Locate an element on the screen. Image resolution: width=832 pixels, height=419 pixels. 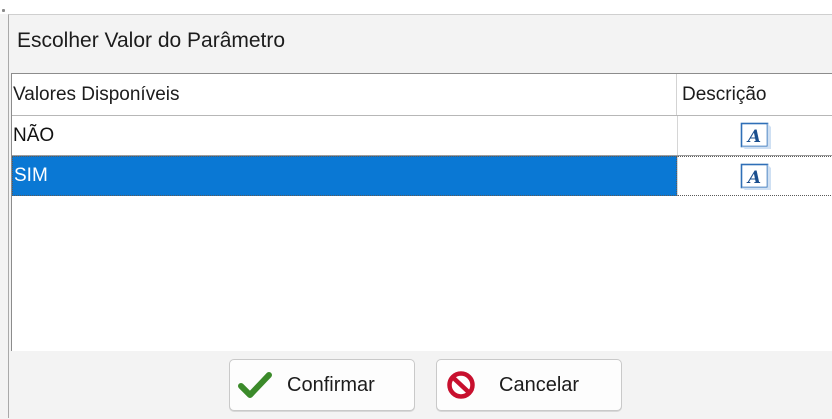
grid-header: Valores Disponíveis Descrição is located at coordinates (422, 95).